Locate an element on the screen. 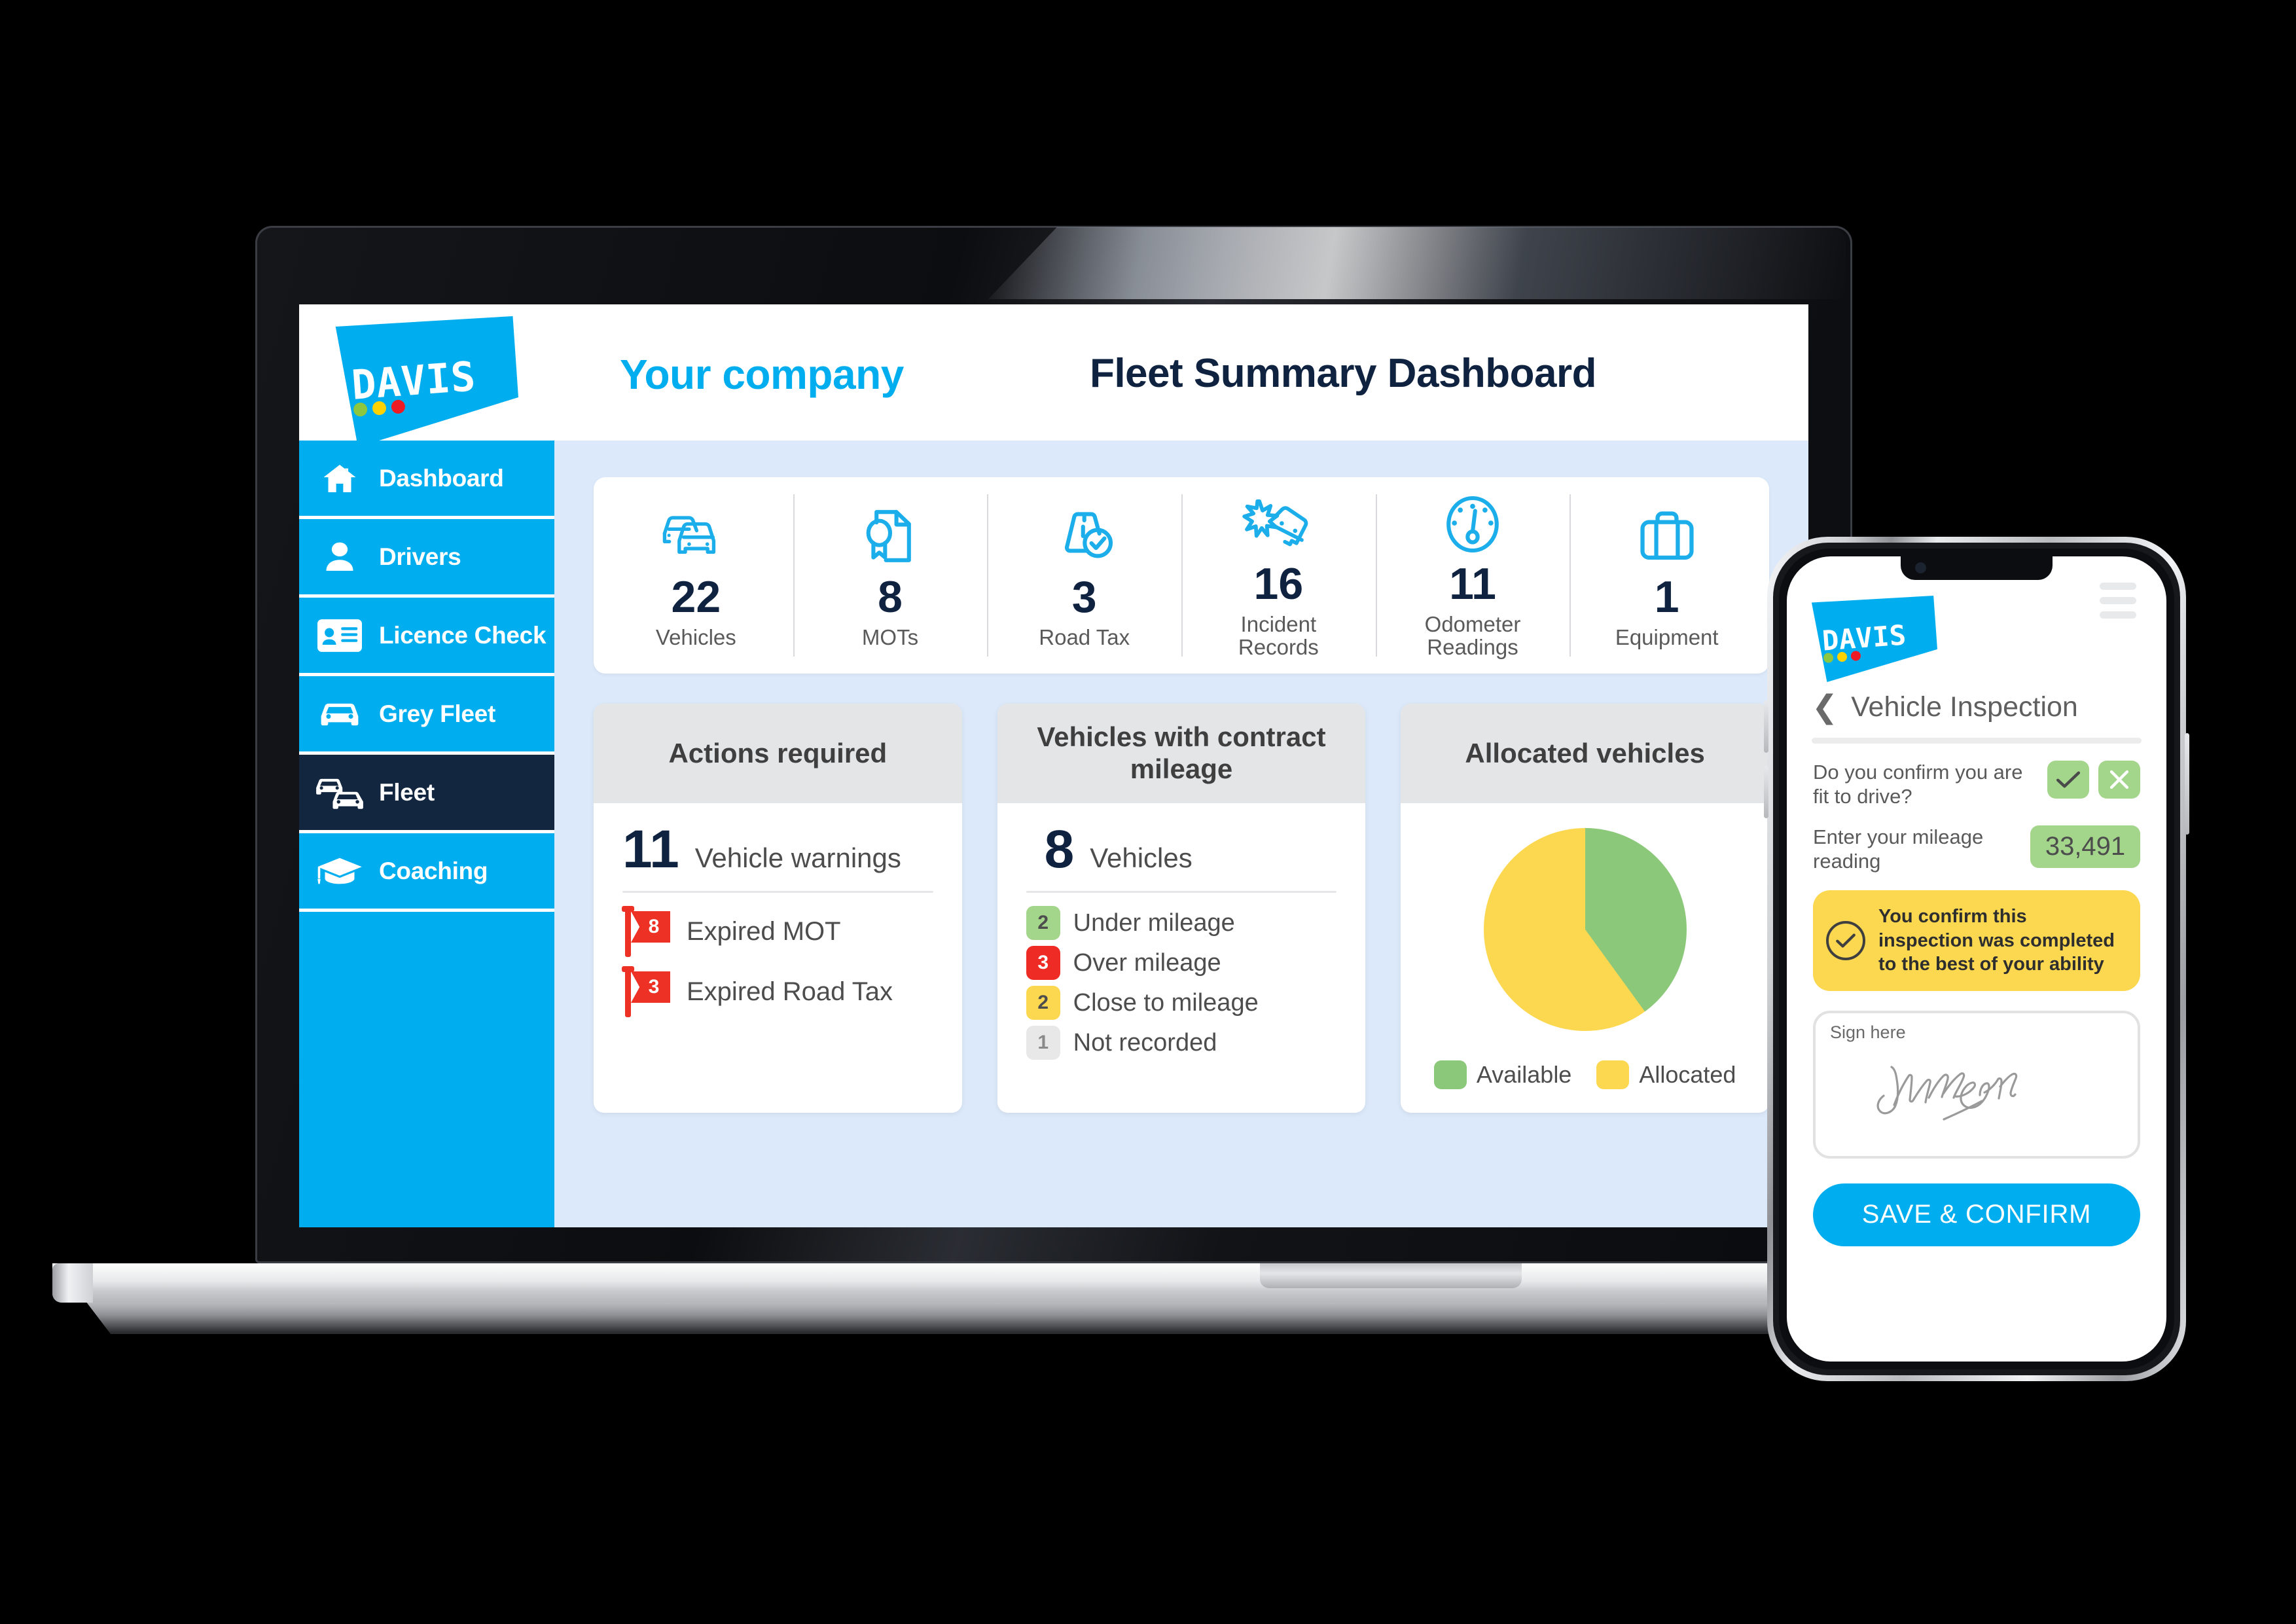 The image size is (2296, 1624). card-body: Available Allocated is located at coordinates (1585, 958).